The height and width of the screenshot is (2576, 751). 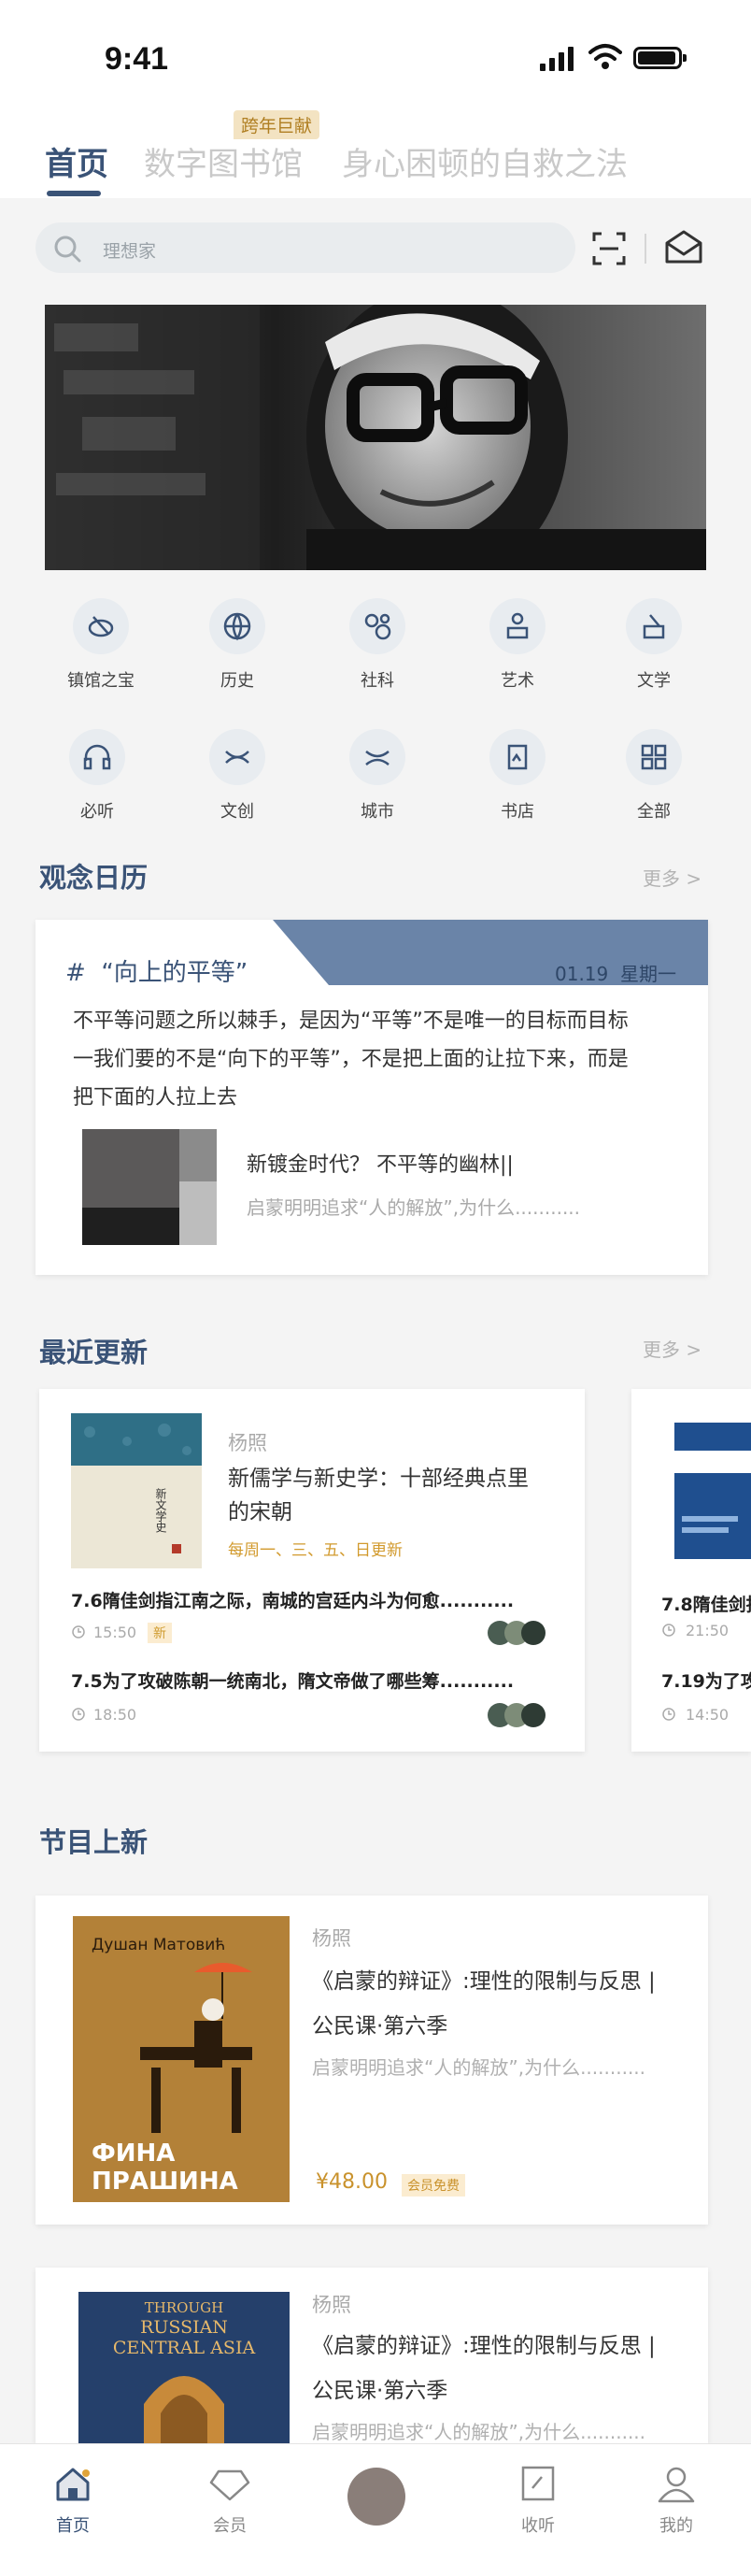 I want to click on calendar-date-value: 01.19, so click(x=582, y=974).